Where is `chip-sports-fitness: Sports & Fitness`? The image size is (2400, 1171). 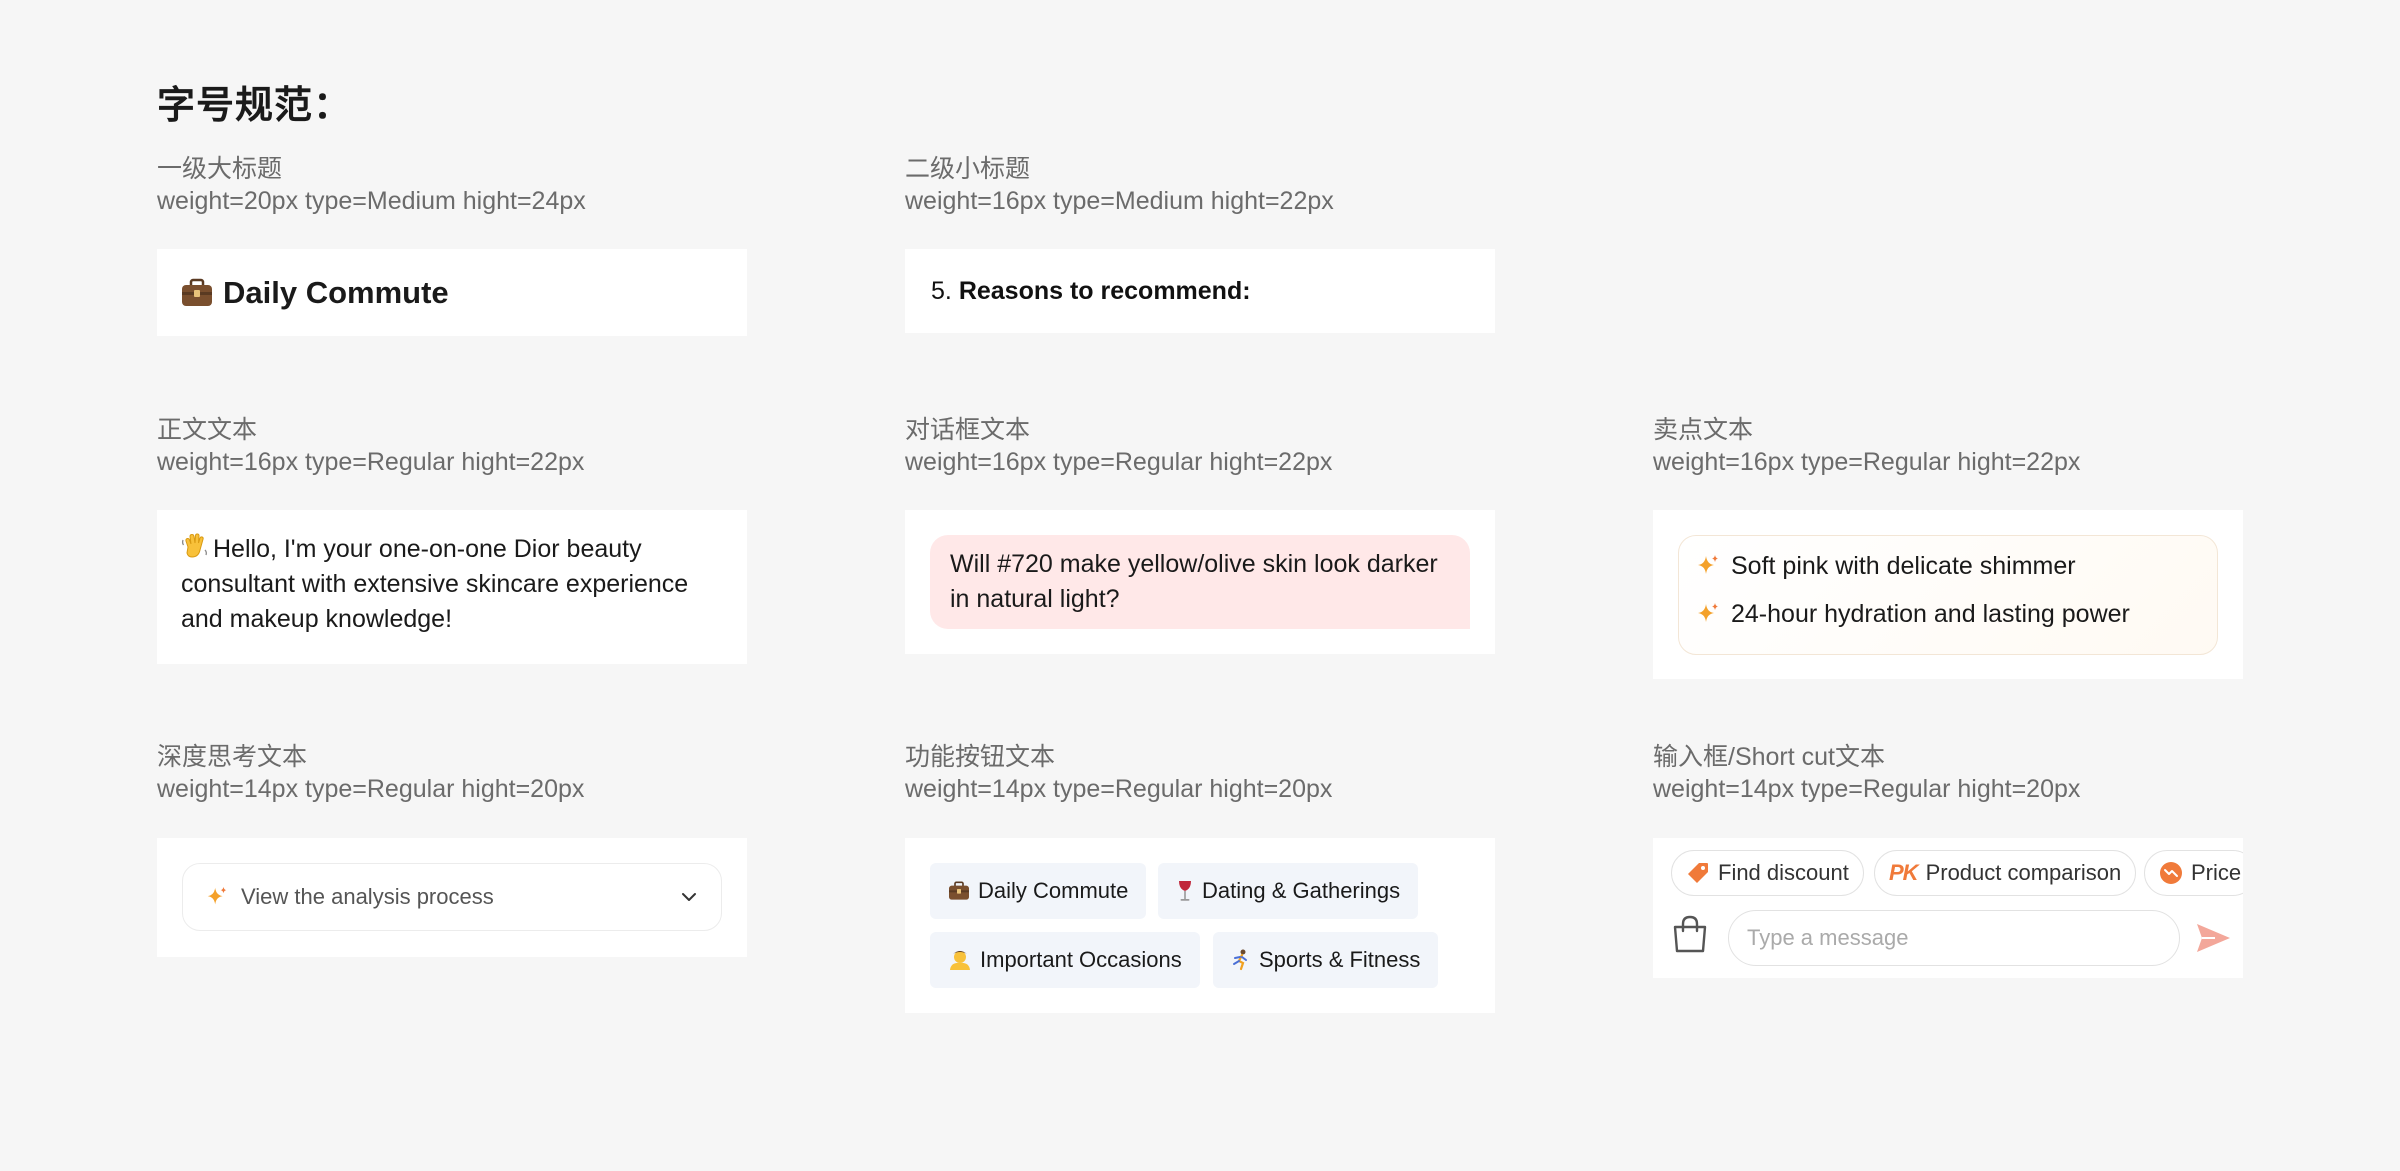 chip-sports-fitness: Sports & Fitness is located at coordinates (1326, 960).